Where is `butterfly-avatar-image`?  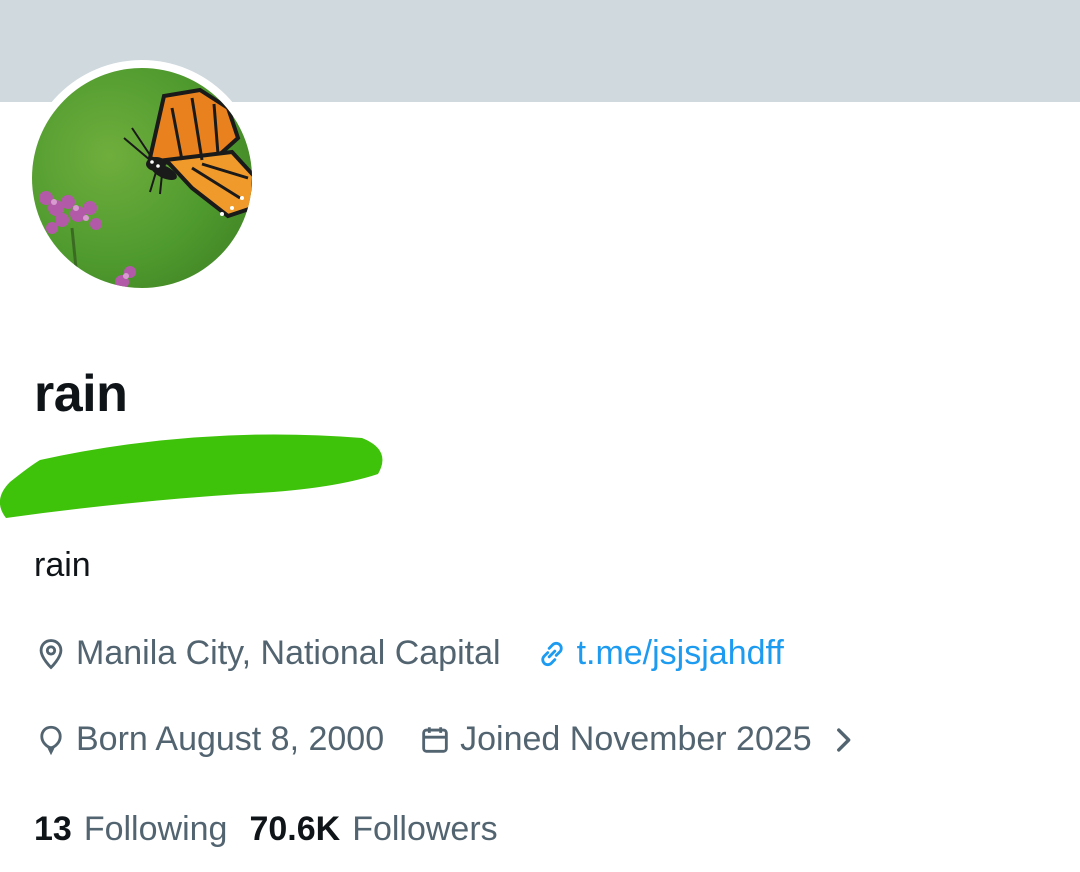
butterfly-avatar-image is located at coordinates (142, 178).